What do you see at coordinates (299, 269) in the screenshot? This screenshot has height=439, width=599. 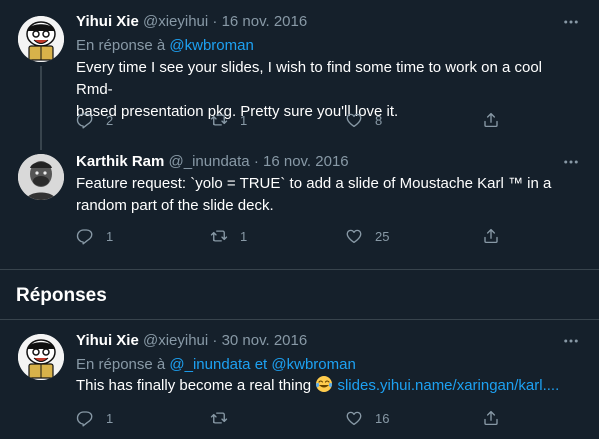 I see `divider` at bounding box center [299, 269].